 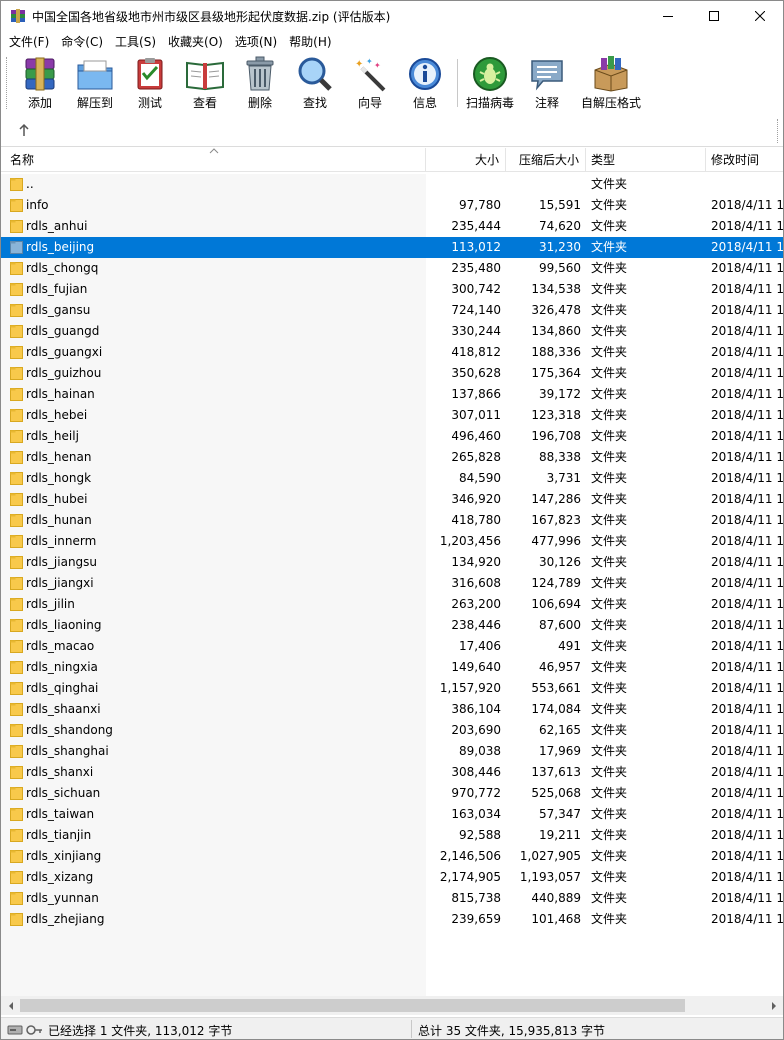 I want to click on file-row: rdls_hebei 307,011 123,318 文件夹 2018/4/11 1, so click(x=392, y=415).